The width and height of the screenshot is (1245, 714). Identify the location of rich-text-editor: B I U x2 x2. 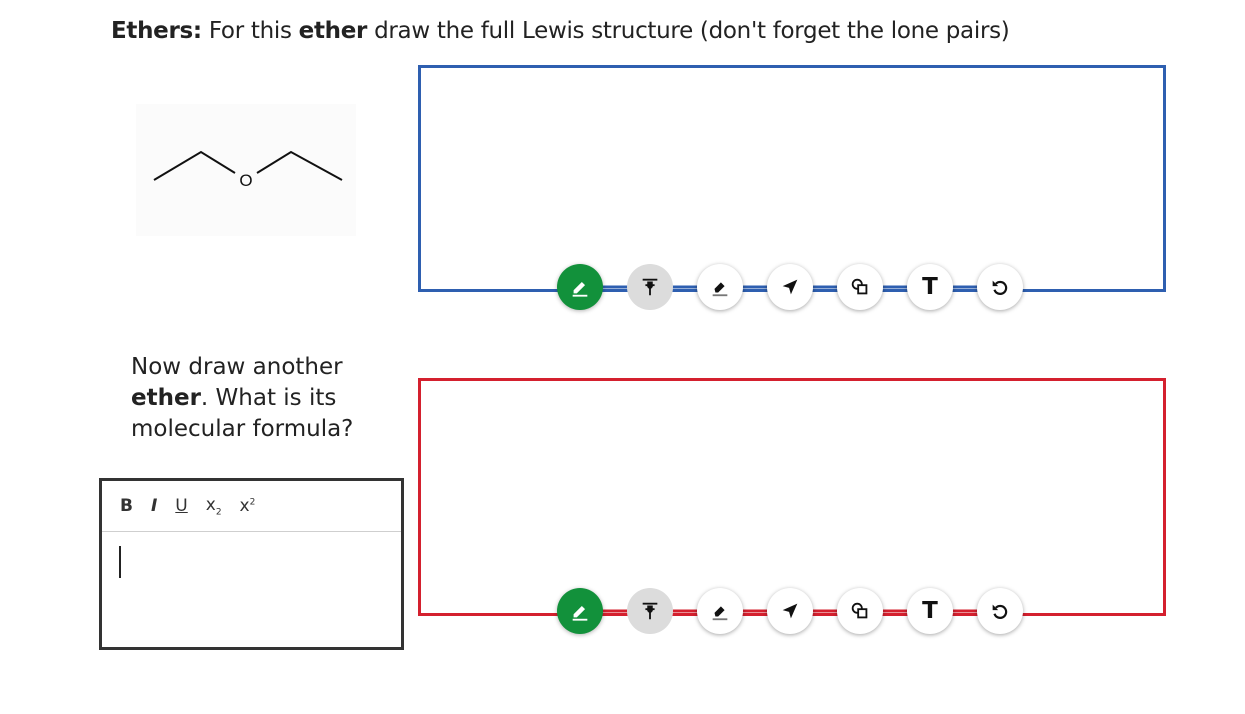
(251, 564).